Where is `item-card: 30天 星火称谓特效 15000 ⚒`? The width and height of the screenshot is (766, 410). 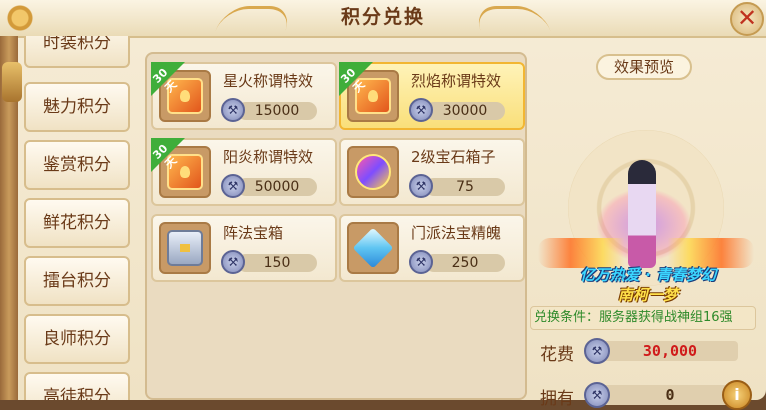 item-card: 30天 星火称谓特效 15000 ⚒ is located at coordinates (243, 96).